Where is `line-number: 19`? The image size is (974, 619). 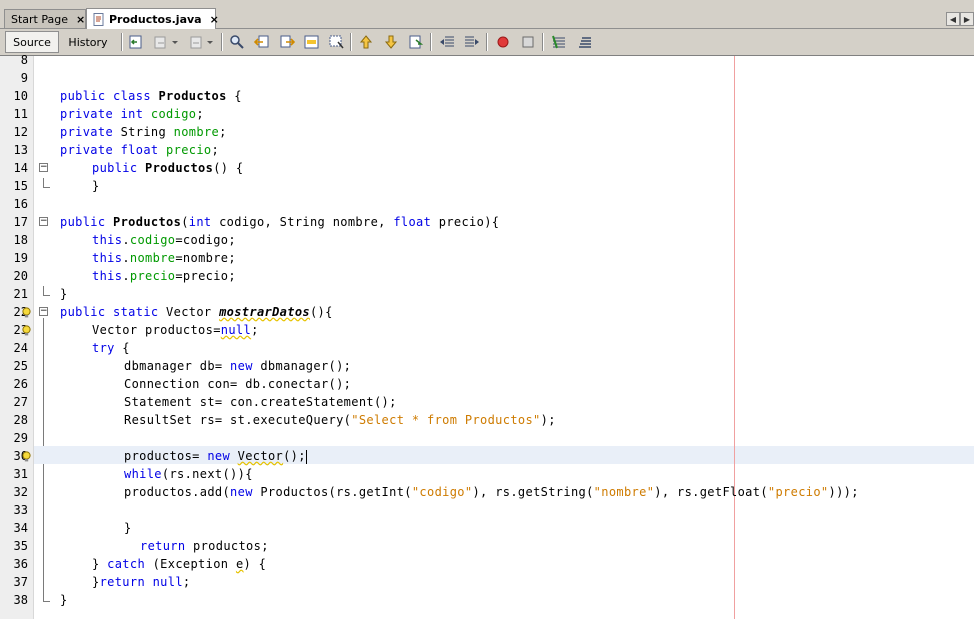
line-number: 19 is located at coordinates (20, 258).